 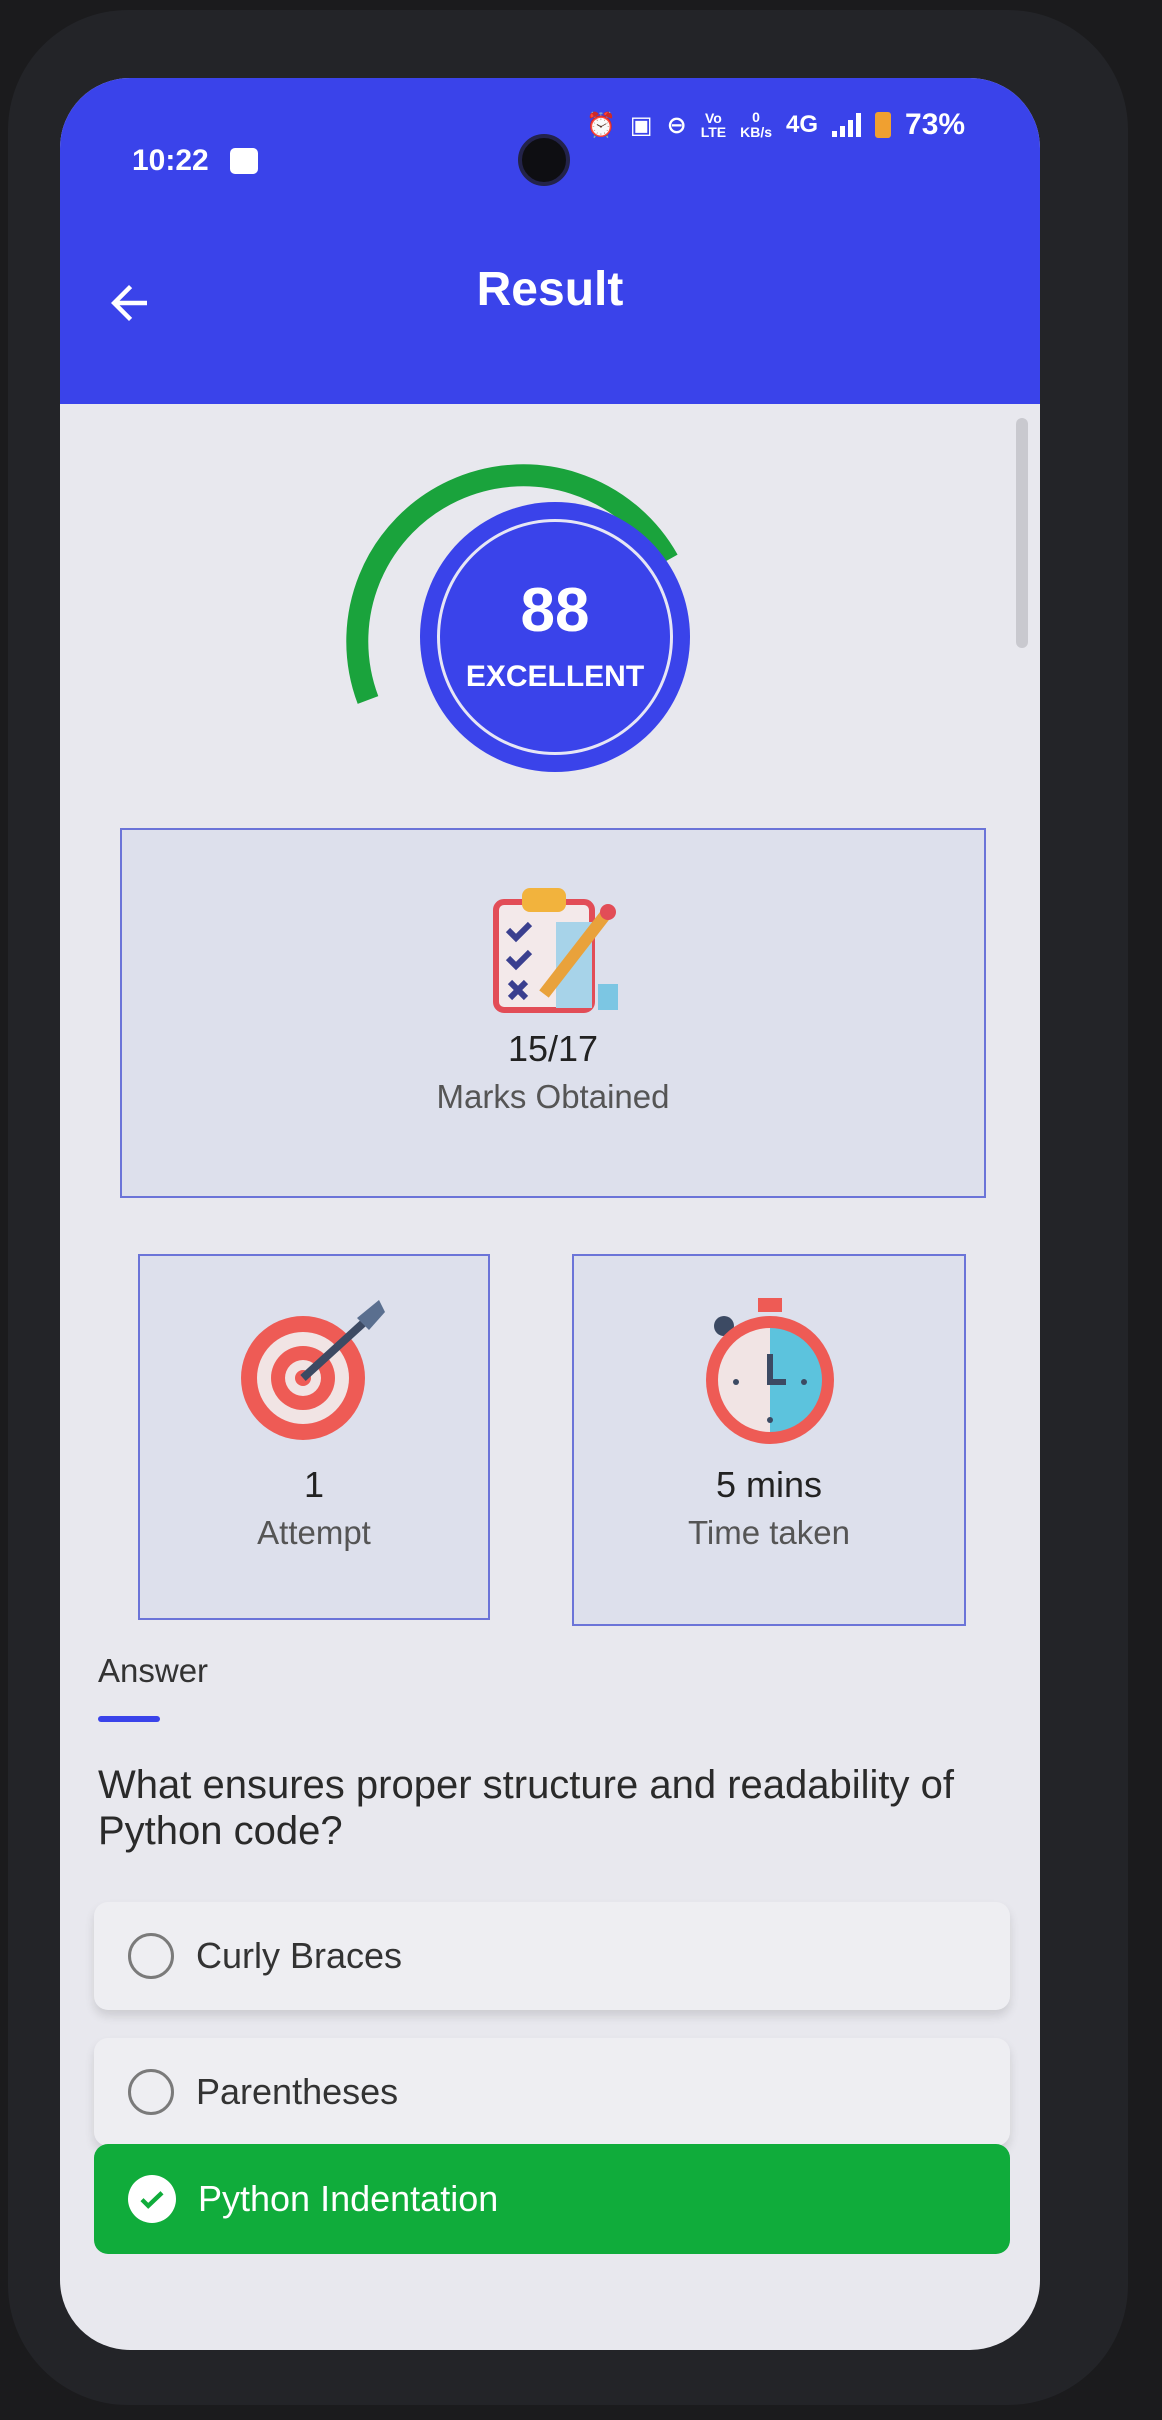 I want to click on scrollbar, so click(x=1022, y=533).